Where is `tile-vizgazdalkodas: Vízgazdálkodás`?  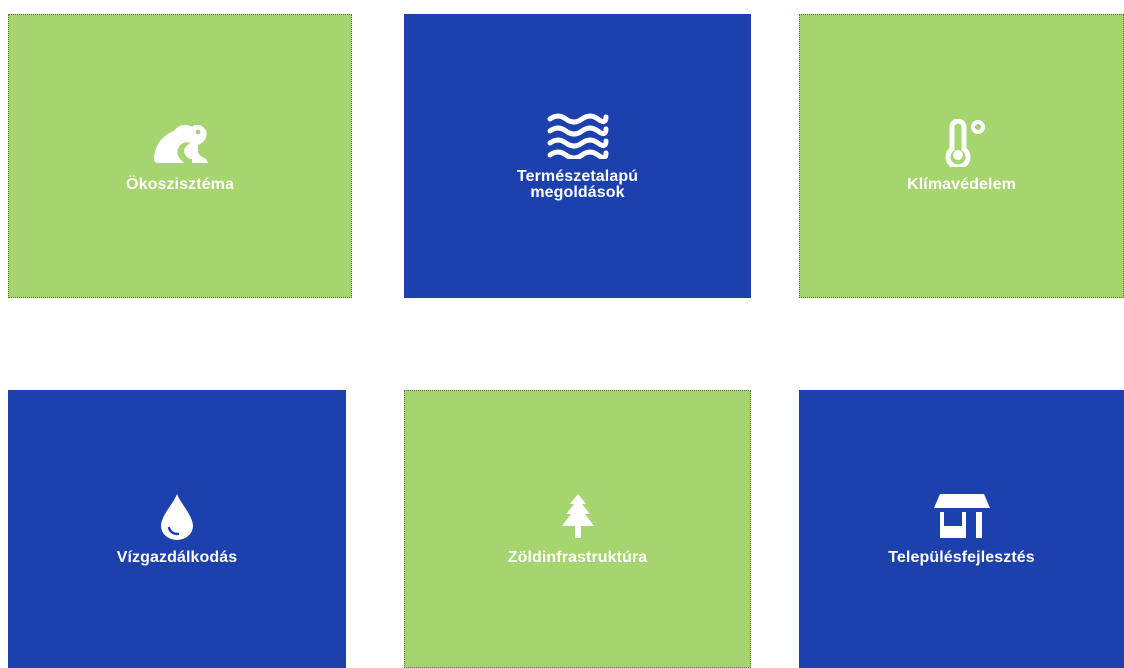
tile-vizgazdalkodas: Vízgazdálkodás is located at coordinates (177, 529).